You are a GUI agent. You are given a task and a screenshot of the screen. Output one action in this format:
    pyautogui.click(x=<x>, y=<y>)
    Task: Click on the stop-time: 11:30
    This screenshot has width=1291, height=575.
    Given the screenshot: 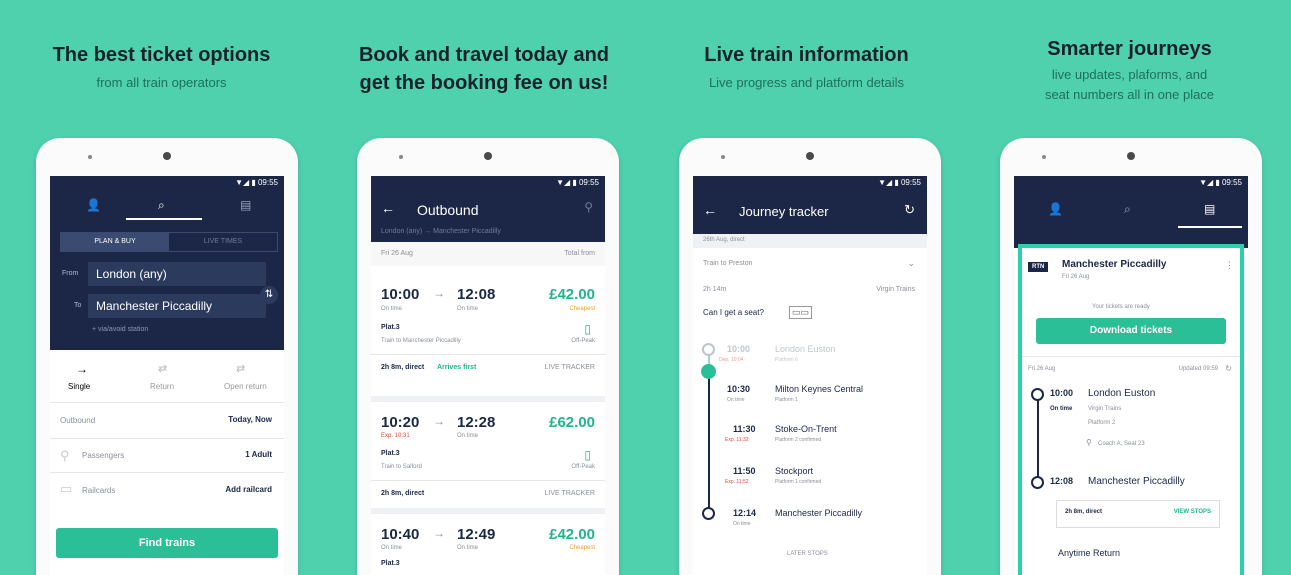 What is the action you would take?
    pyautogui.click(x=744, y=429)
    